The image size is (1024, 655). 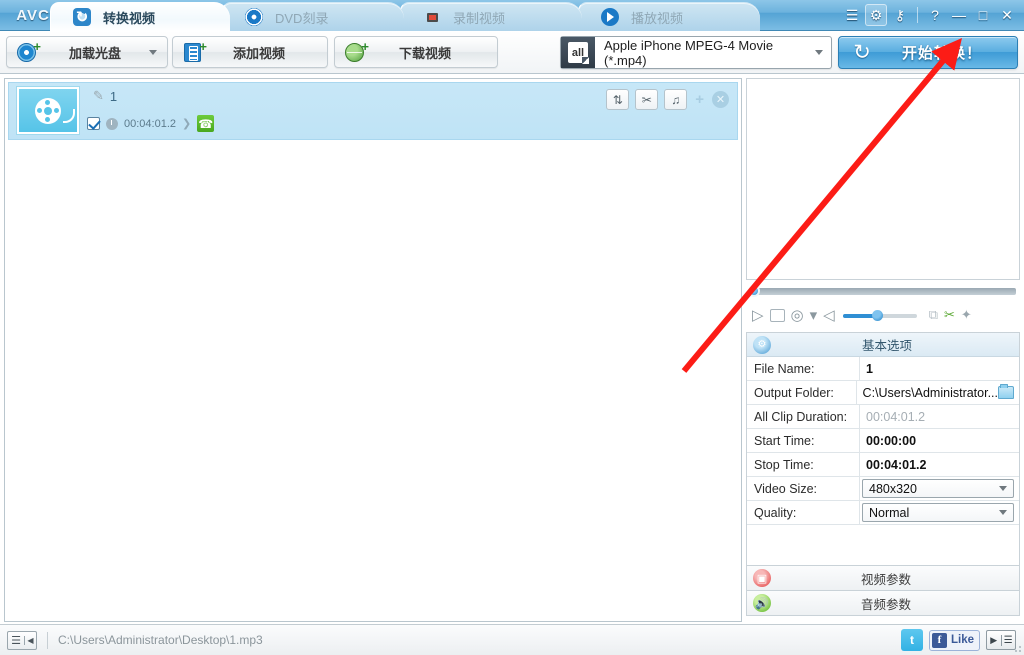 What do you see at coordinates (762, 578) in the screenshot?
I see `video-params-icon: ▣` at bounding box center [762, 578].